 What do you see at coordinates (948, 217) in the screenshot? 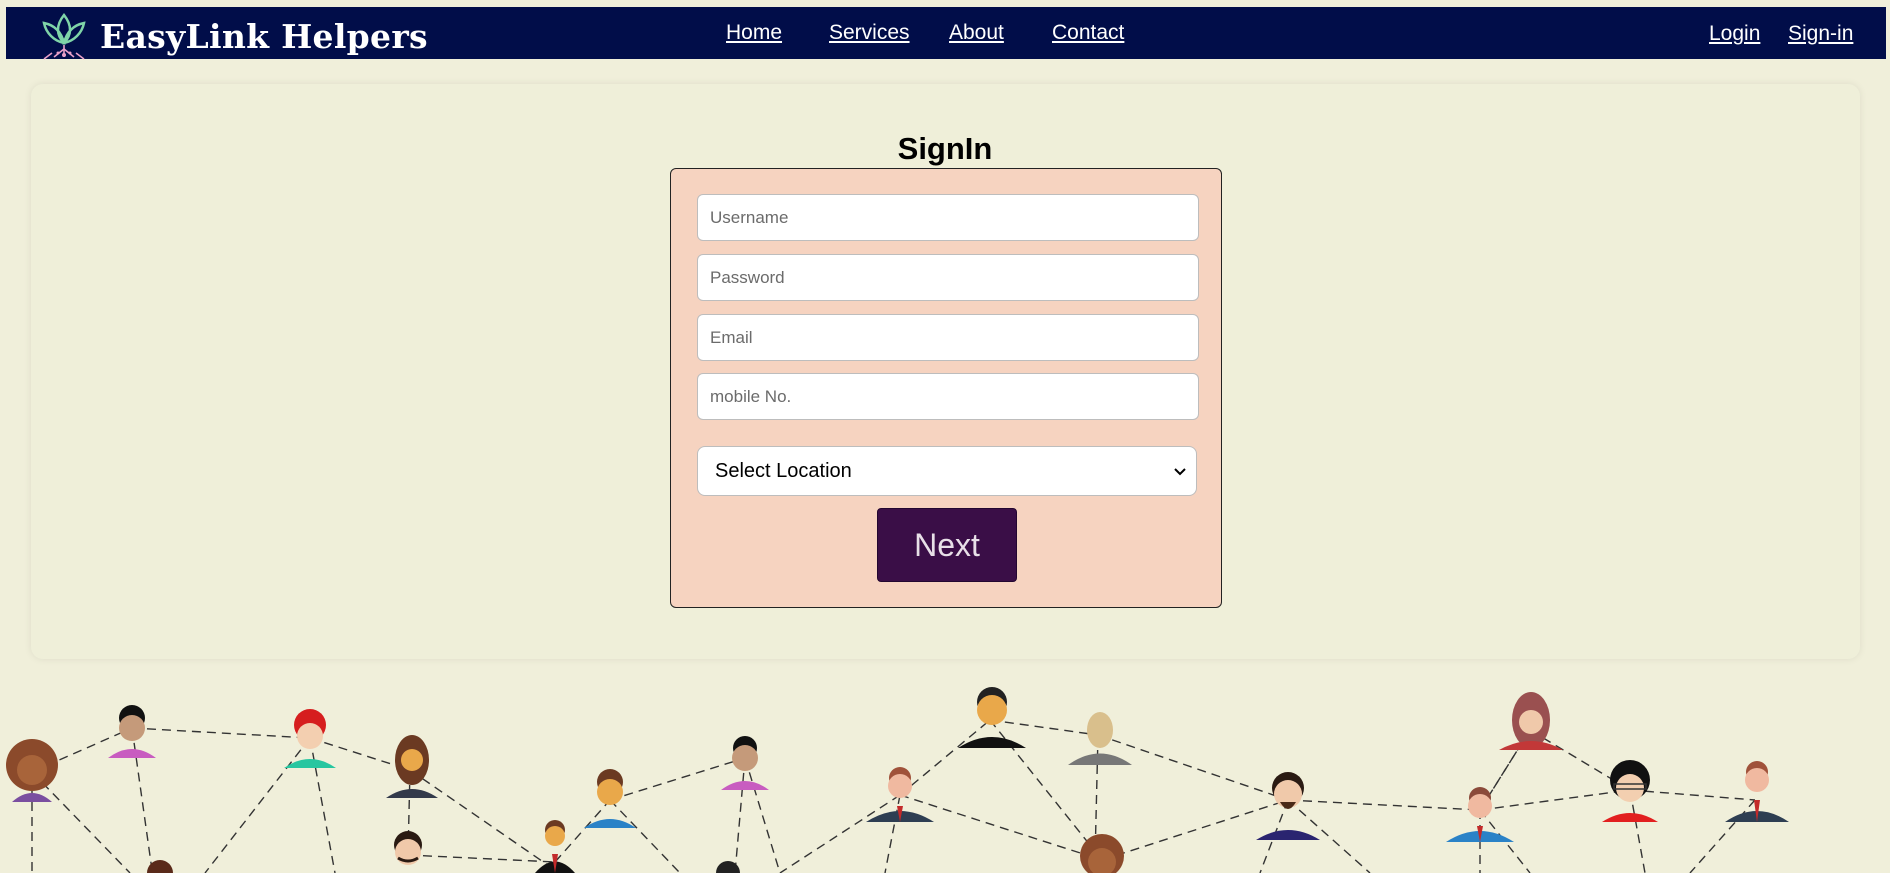
I see `username-input` at bounding box center [948, 217].